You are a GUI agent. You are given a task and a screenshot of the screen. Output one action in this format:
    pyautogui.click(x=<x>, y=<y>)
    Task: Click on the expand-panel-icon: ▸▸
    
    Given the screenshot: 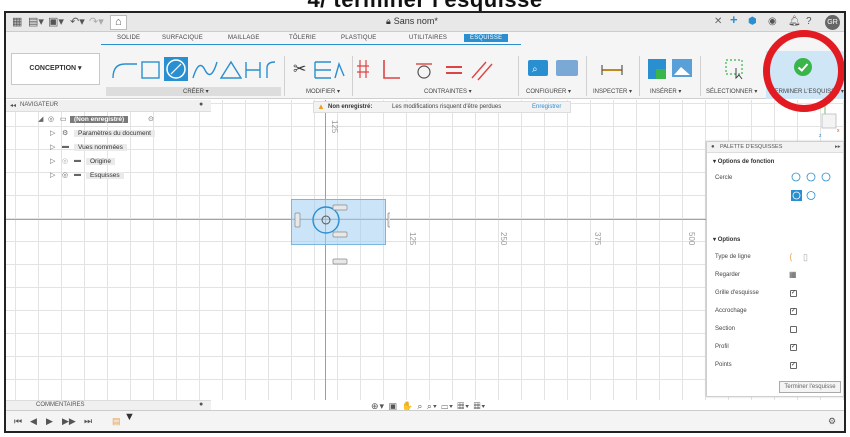 What is the action you would take?
    pyautogui.click(x=838, y=147)
    